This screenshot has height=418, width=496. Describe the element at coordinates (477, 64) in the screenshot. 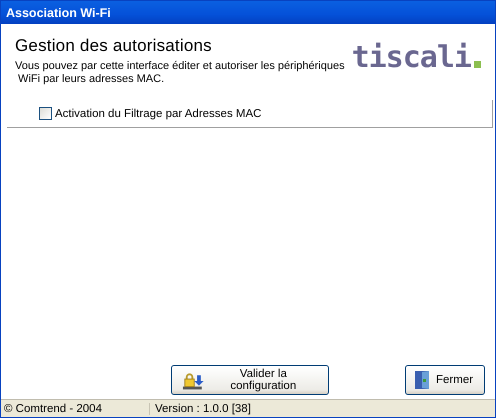

I see `square-icon` at that location.